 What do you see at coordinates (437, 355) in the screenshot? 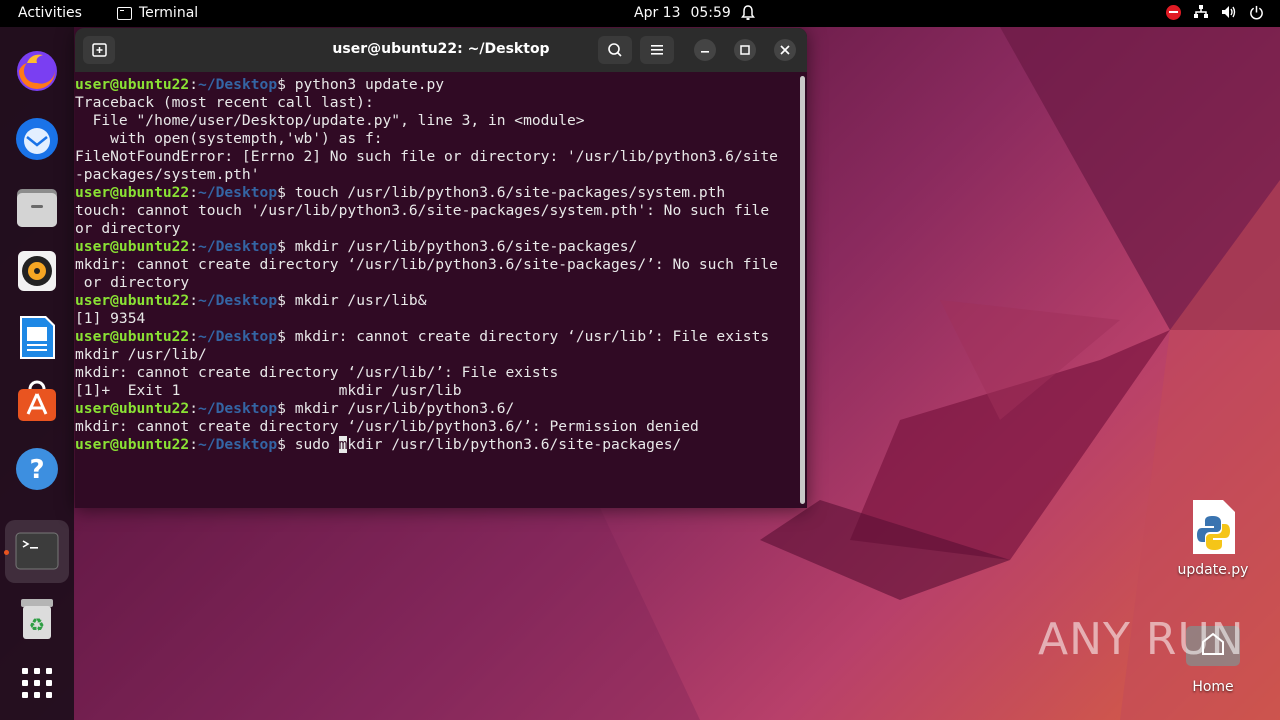
I see `output-line: mkdir /usr/lib/` at bounding box center [437, 355].